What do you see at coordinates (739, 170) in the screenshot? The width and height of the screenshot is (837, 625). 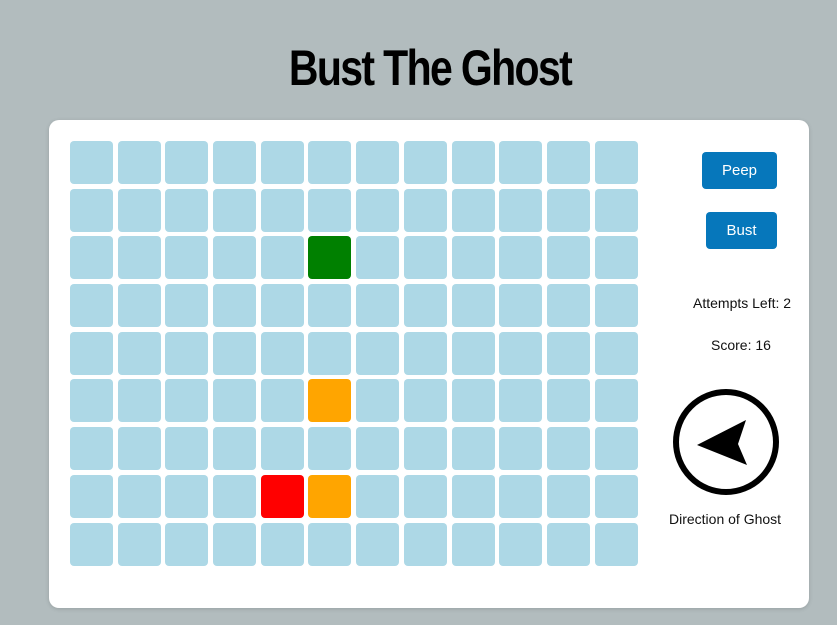 I see `peep-button: Peep` at bounding box center [739, 170].